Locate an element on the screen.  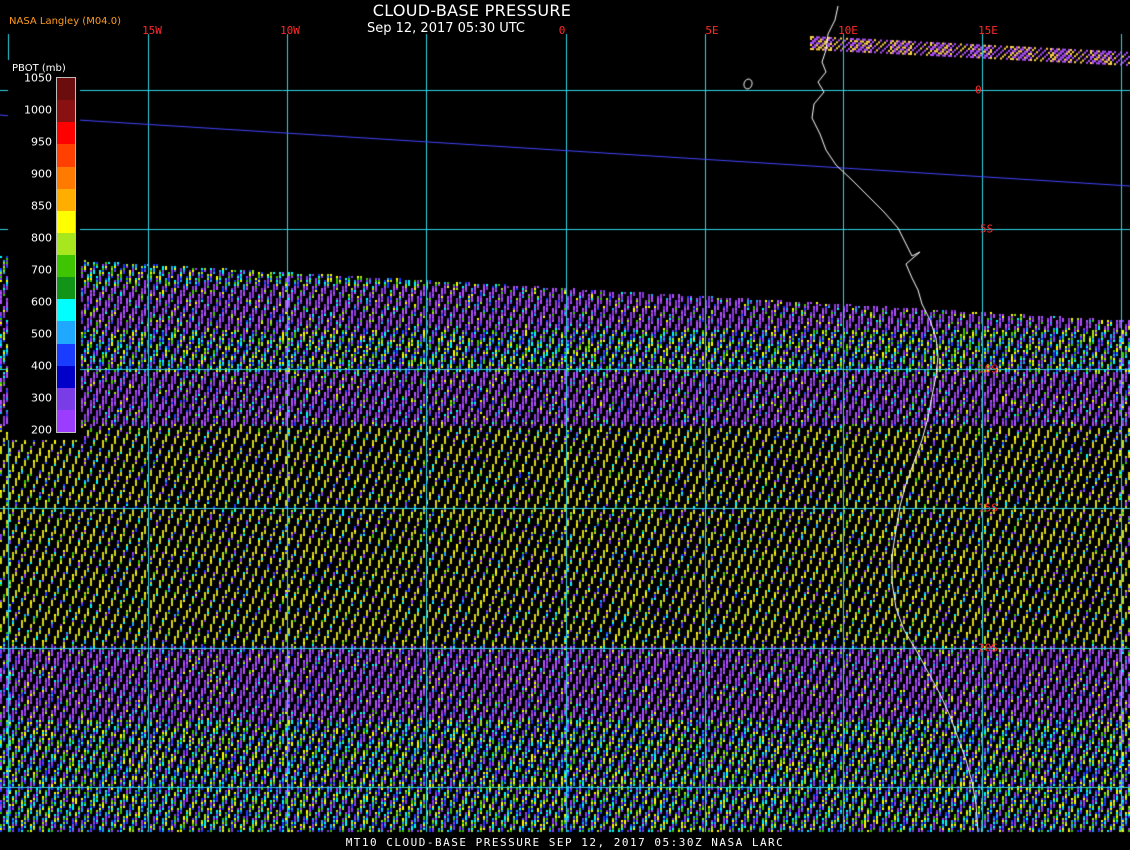
legend-tick: 700 is located at coordinates (41, 270).